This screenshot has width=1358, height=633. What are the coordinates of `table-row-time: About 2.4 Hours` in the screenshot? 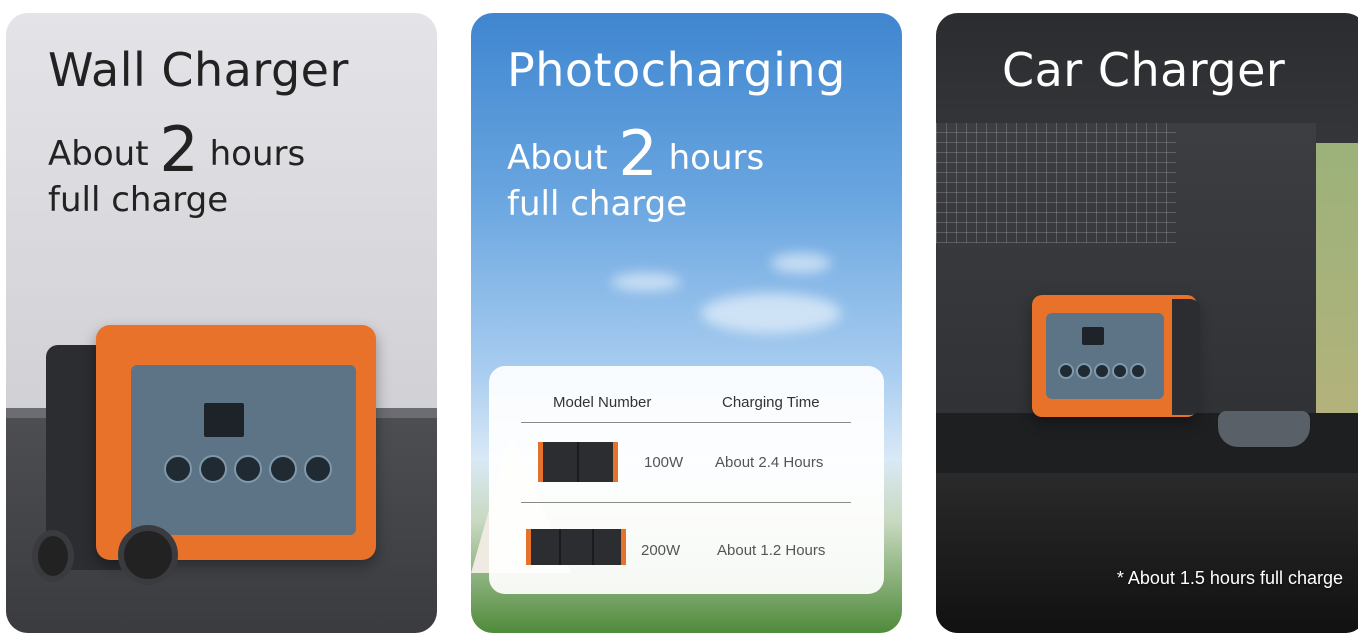 It's located at (769, 462).